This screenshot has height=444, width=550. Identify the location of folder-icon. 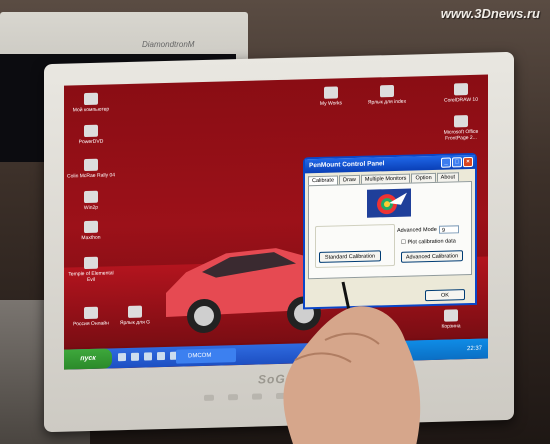
(331, 92).